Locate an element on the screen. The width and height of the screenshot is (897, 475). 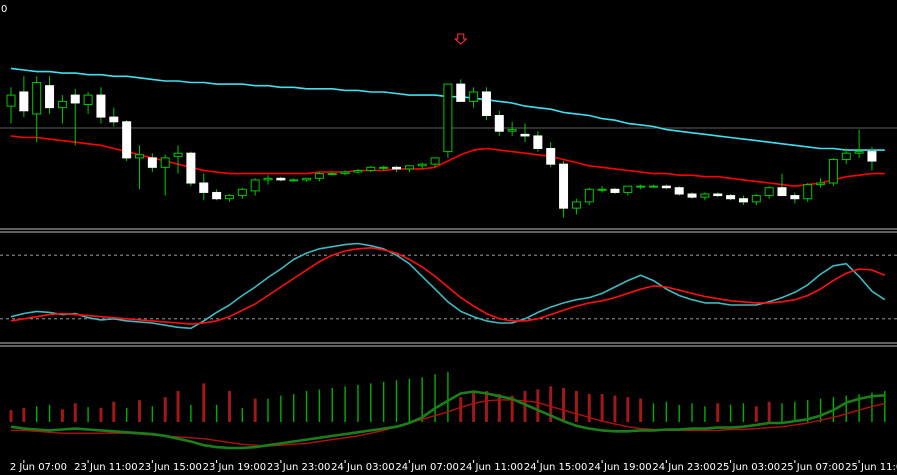
time-tick-label: 24 Jun 07:00 is located at coordinates (427, 467).